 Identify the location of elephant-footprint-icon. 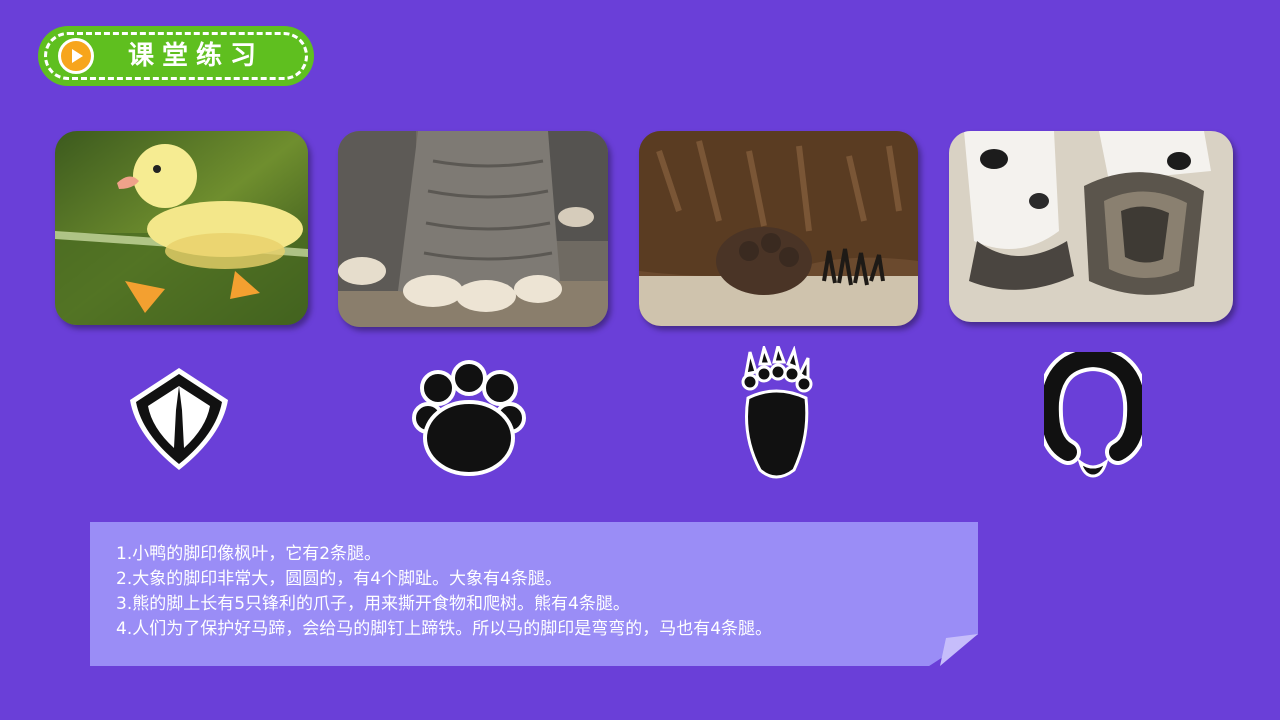
(469, 421).